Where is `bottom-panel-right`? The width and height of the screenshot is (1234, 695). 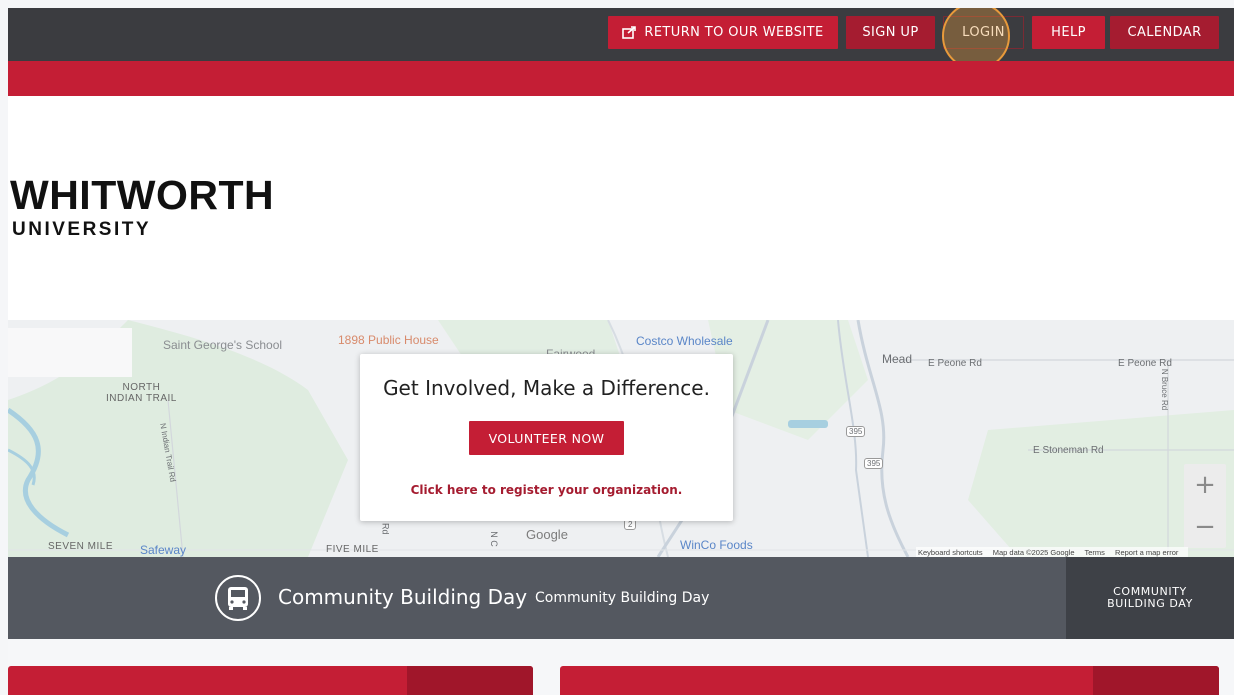 bottom-panel-right is located at coordinates (889, 680).